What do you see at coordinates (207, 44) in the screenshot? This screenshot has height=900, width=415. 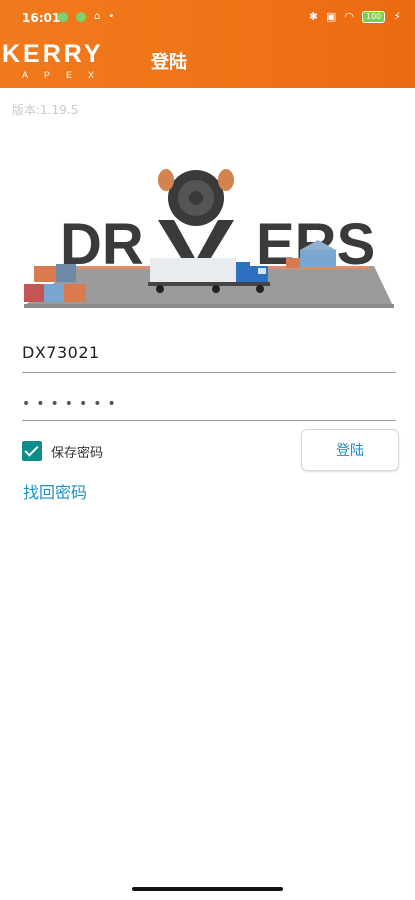 I see `app-header: 16:01 ⌂ • ✱ ▣ ◠ 100 ⚡ KERRY APEX 登陆` at bounding box center [207, 44].